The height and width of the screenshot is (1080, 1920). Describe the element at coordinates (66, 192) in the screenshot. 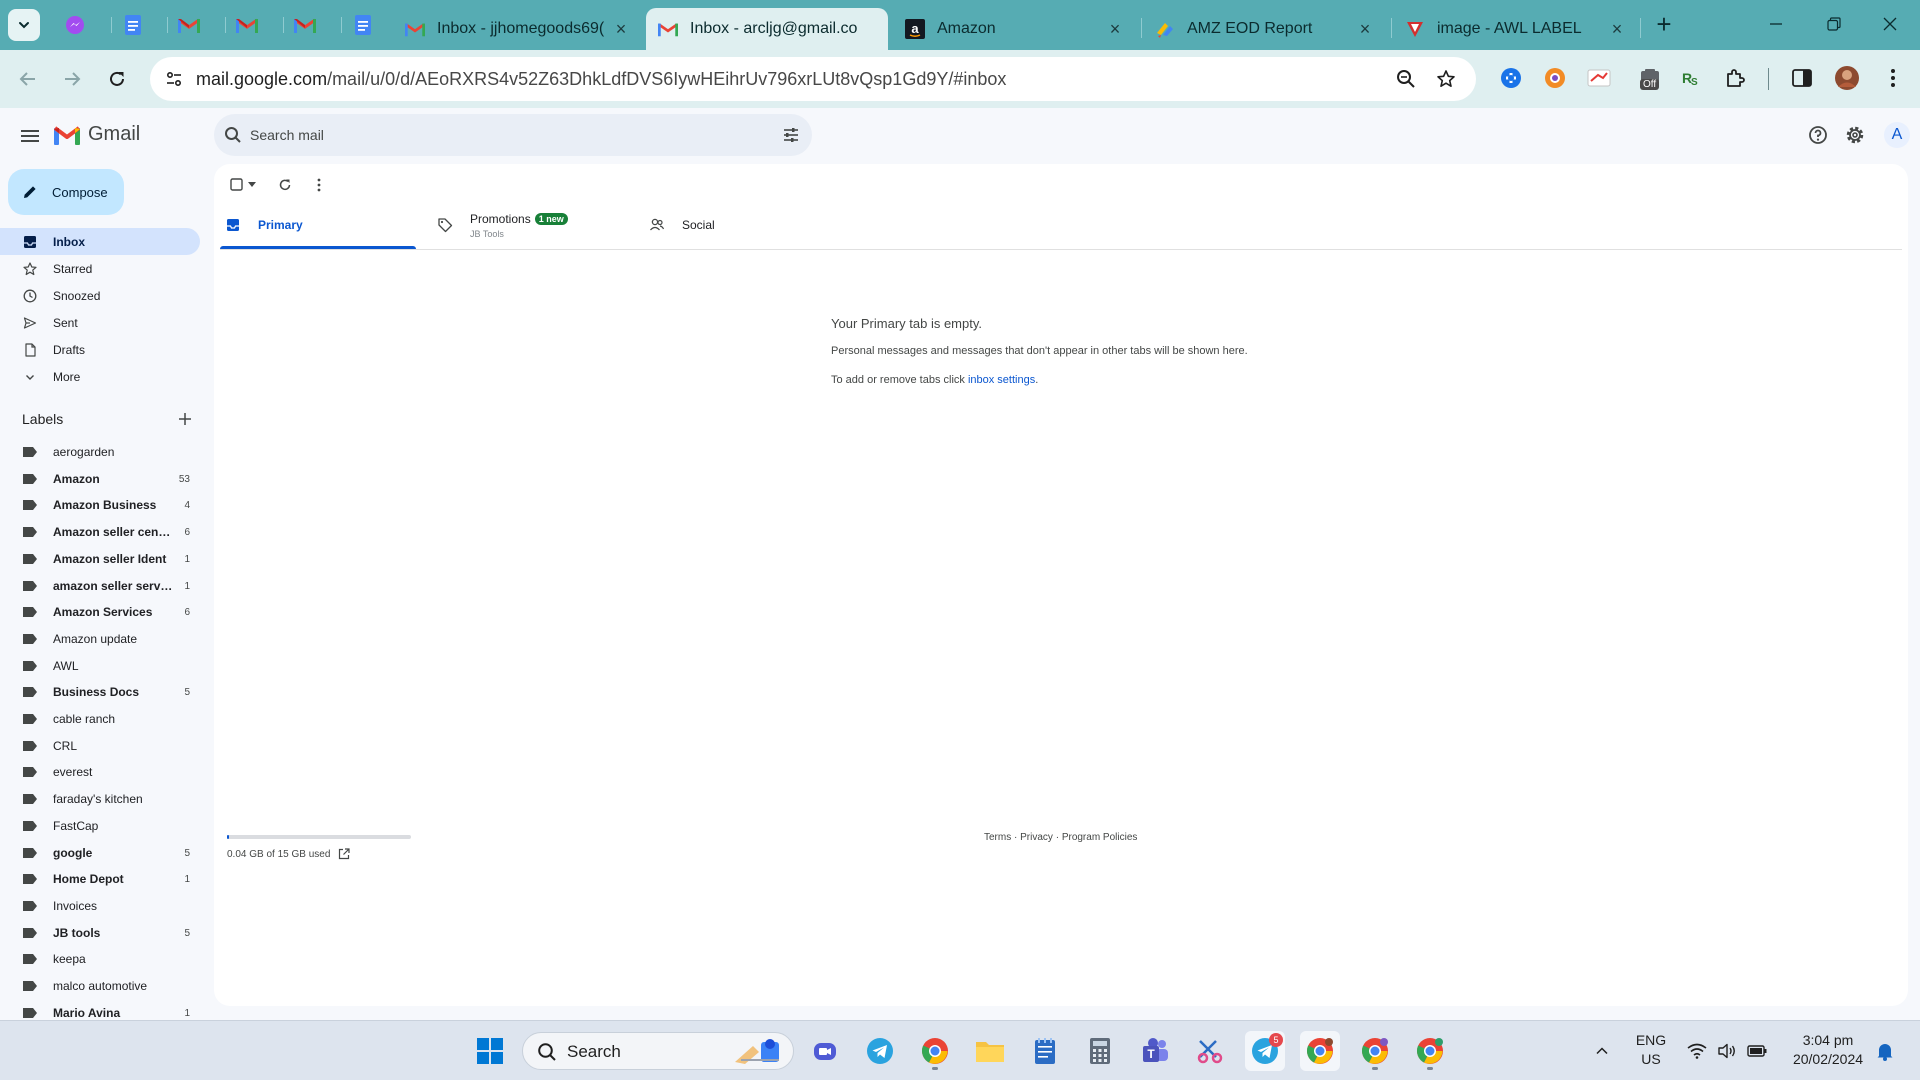

I see `compose-button: Compose` at that location.